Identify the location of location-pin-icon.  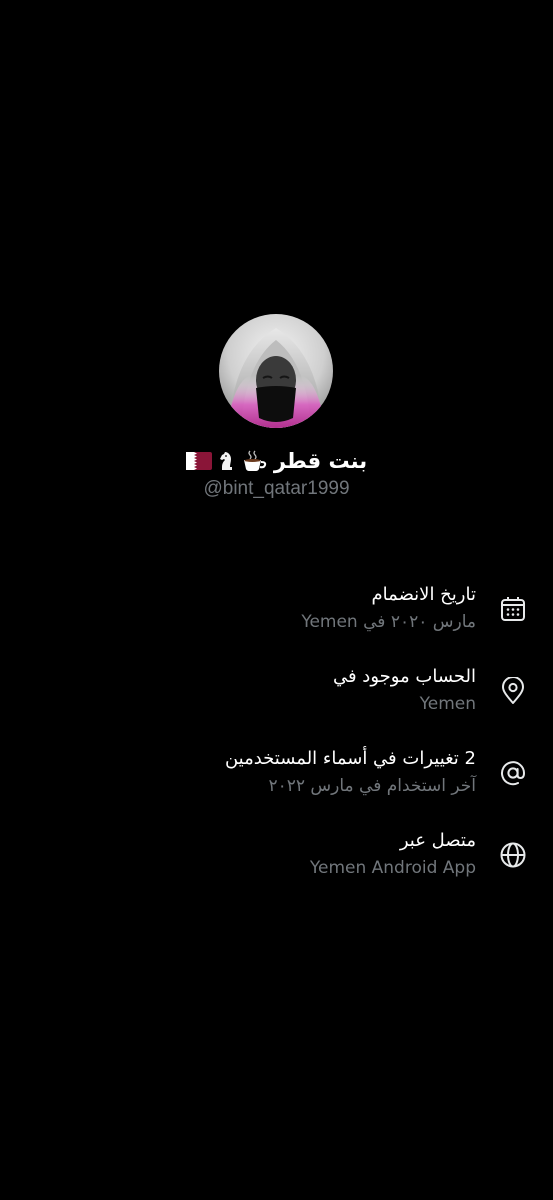
(513, 690).